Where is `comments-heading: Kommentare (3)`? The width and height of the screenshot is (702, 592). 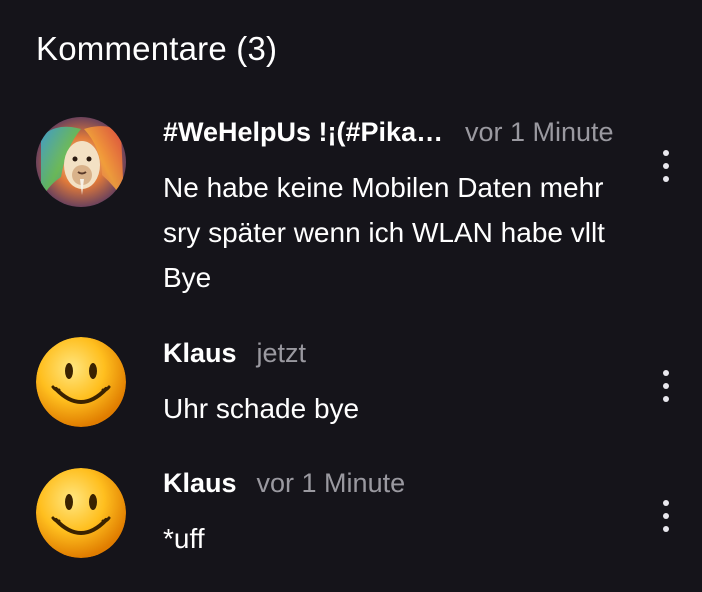
comments-heading: Kommentare (3) is located at coordinates (157, 48).